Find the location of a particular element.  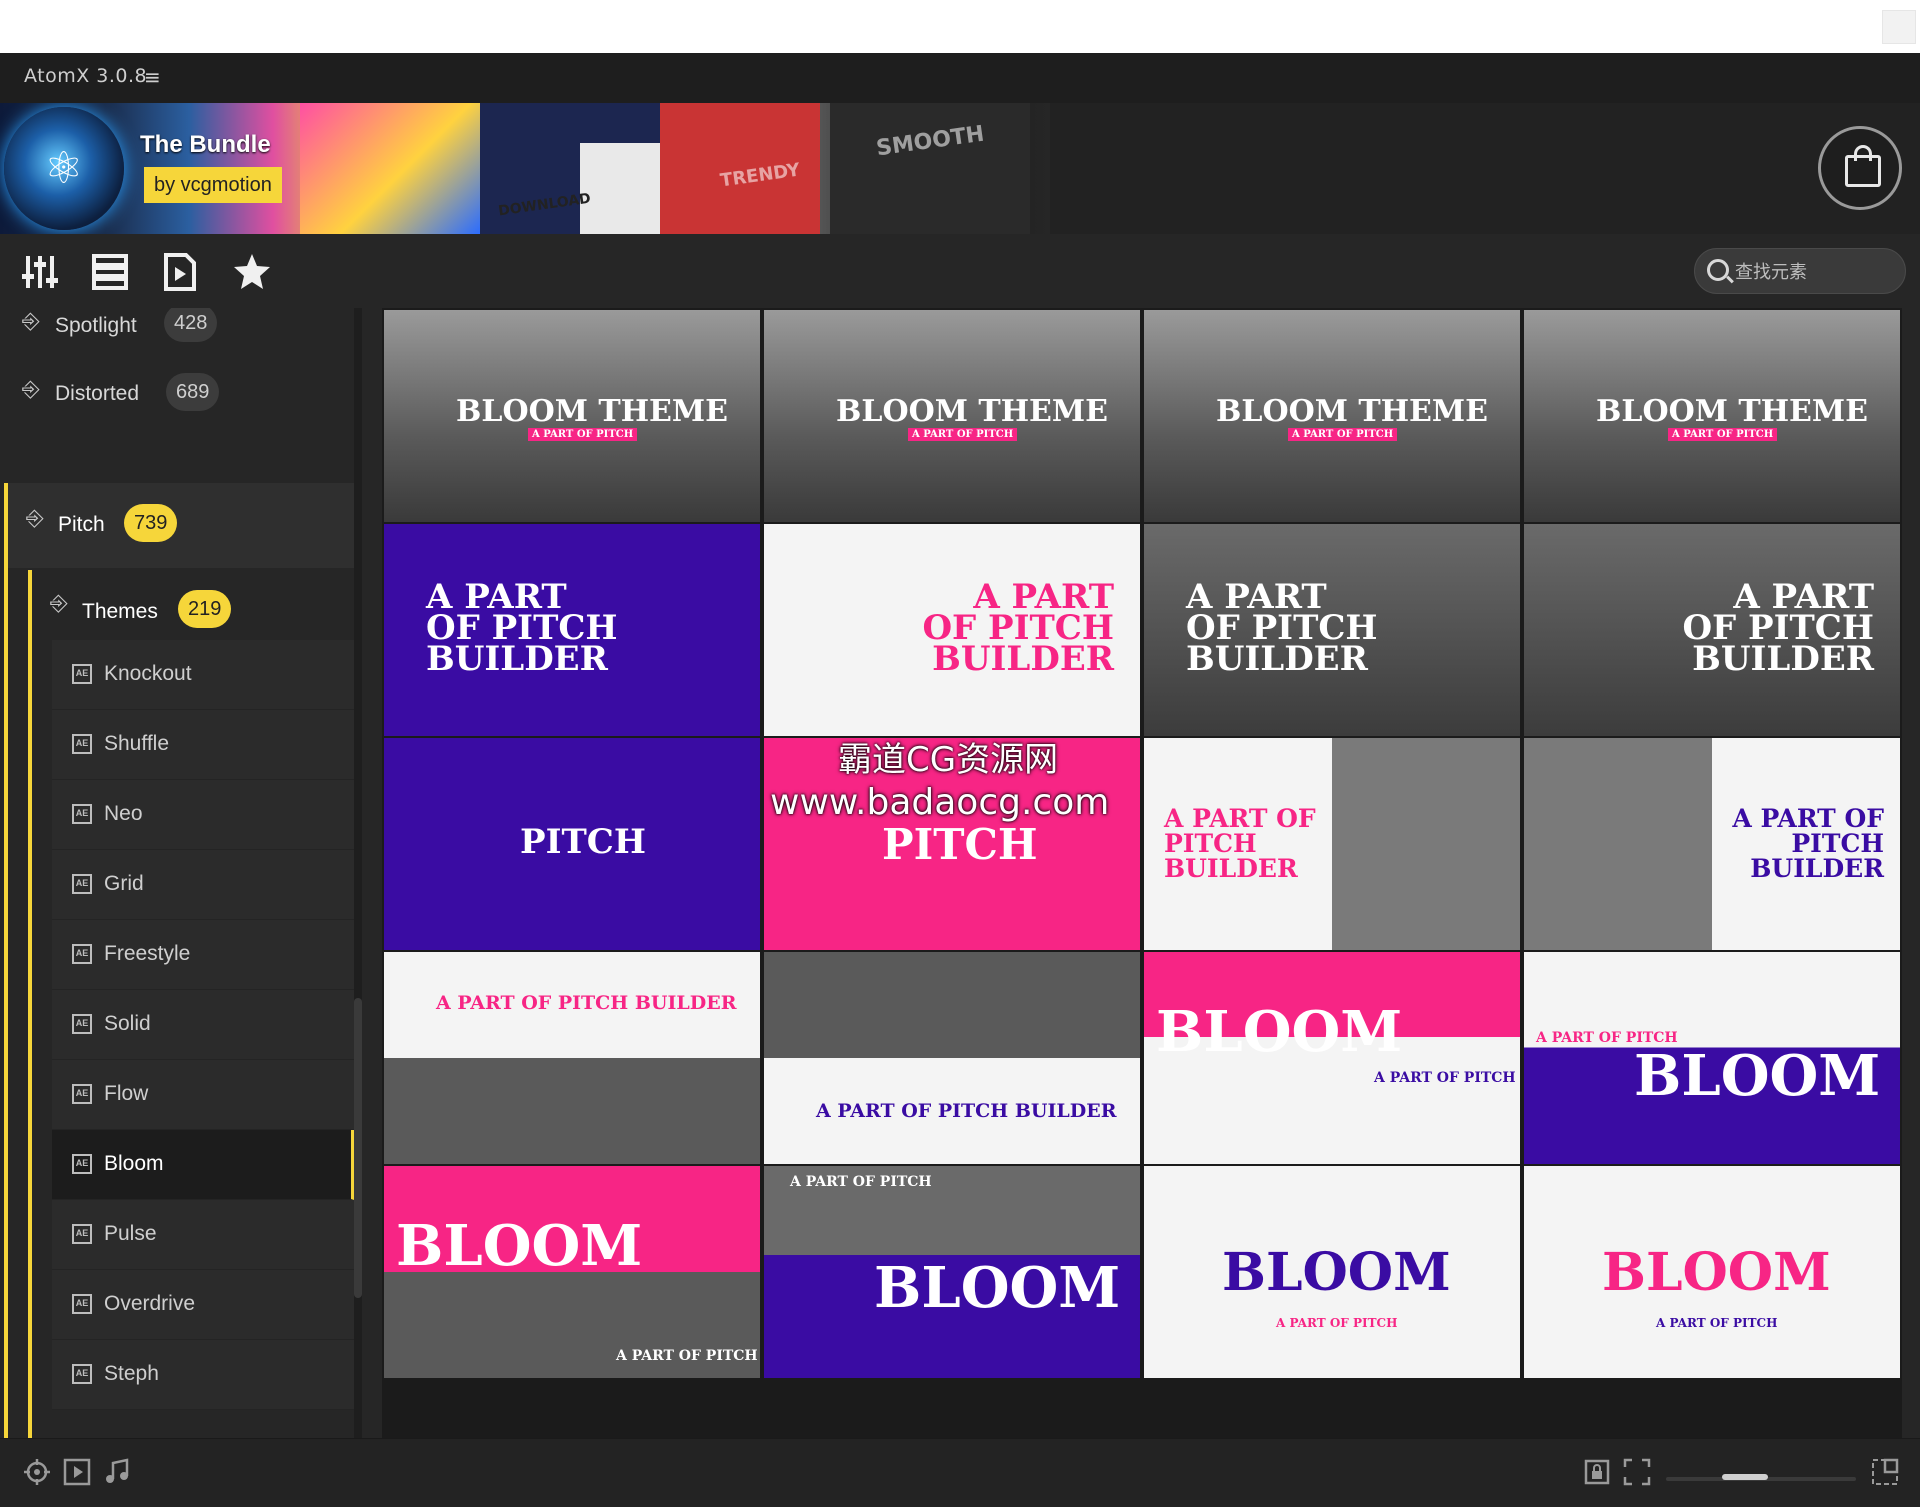

watermark-line2: www.badaocg.com is located at coordinates (940, 802).